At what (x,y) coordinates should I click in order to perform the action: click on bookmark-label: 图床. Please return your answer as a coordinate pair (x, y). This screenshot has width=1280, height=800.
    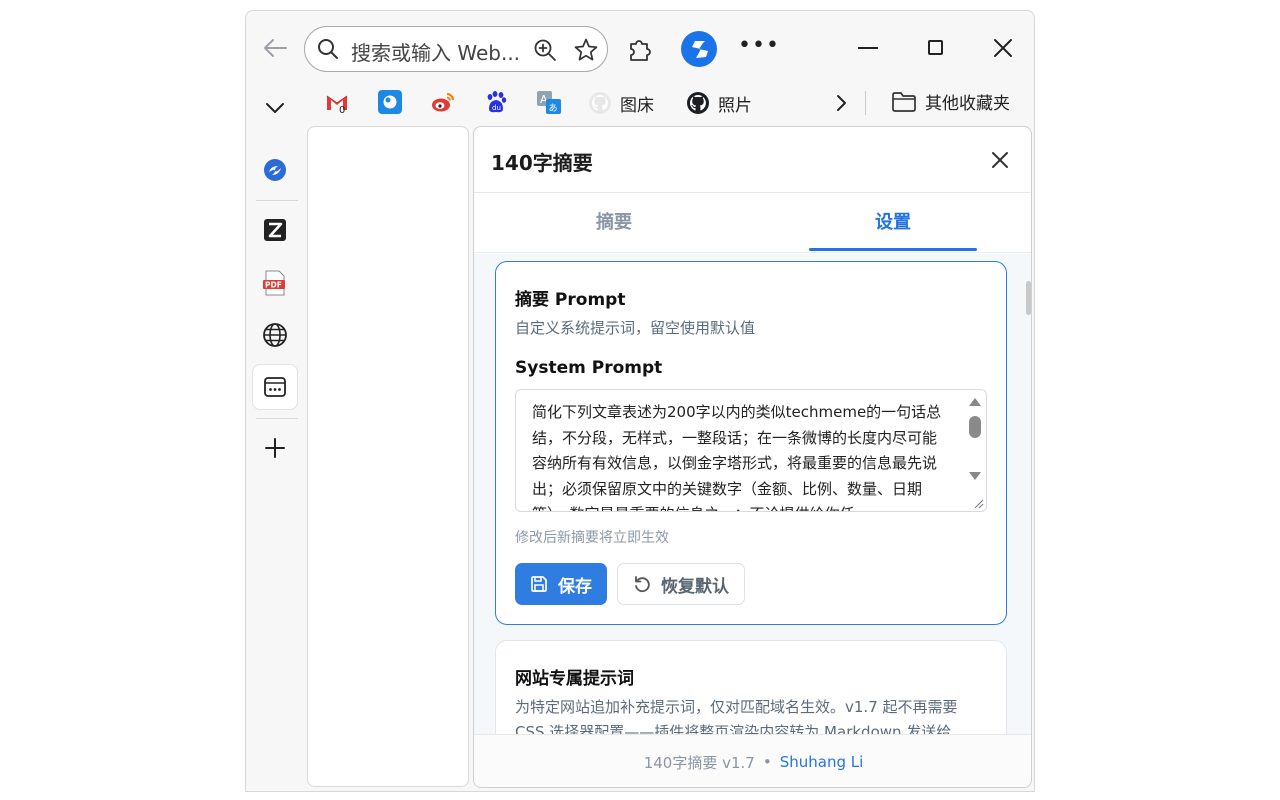
    Looking at the image, I should click on (637, 105).